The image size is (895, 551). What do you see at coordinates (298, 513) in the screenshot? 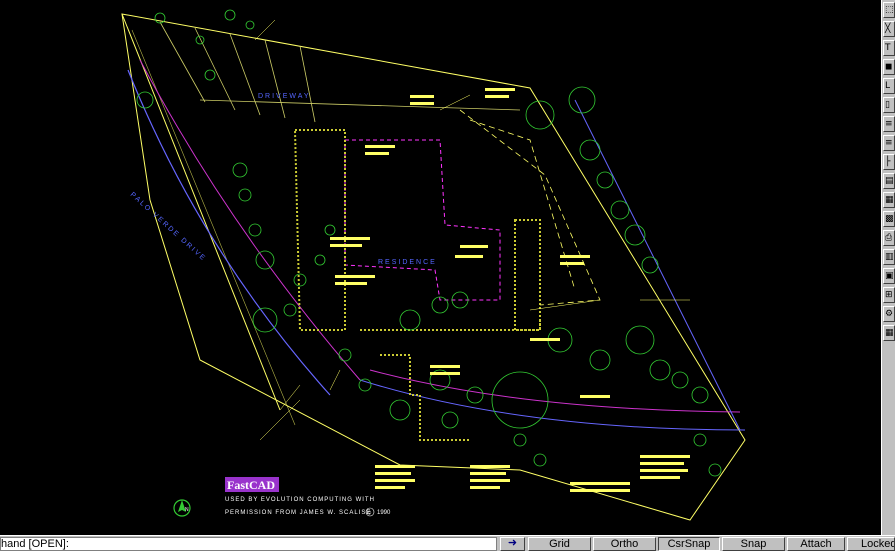
I see `credit-line-2: PERMISSION FROM JAMES W. SCALISE` at bounding box center [298, 513].